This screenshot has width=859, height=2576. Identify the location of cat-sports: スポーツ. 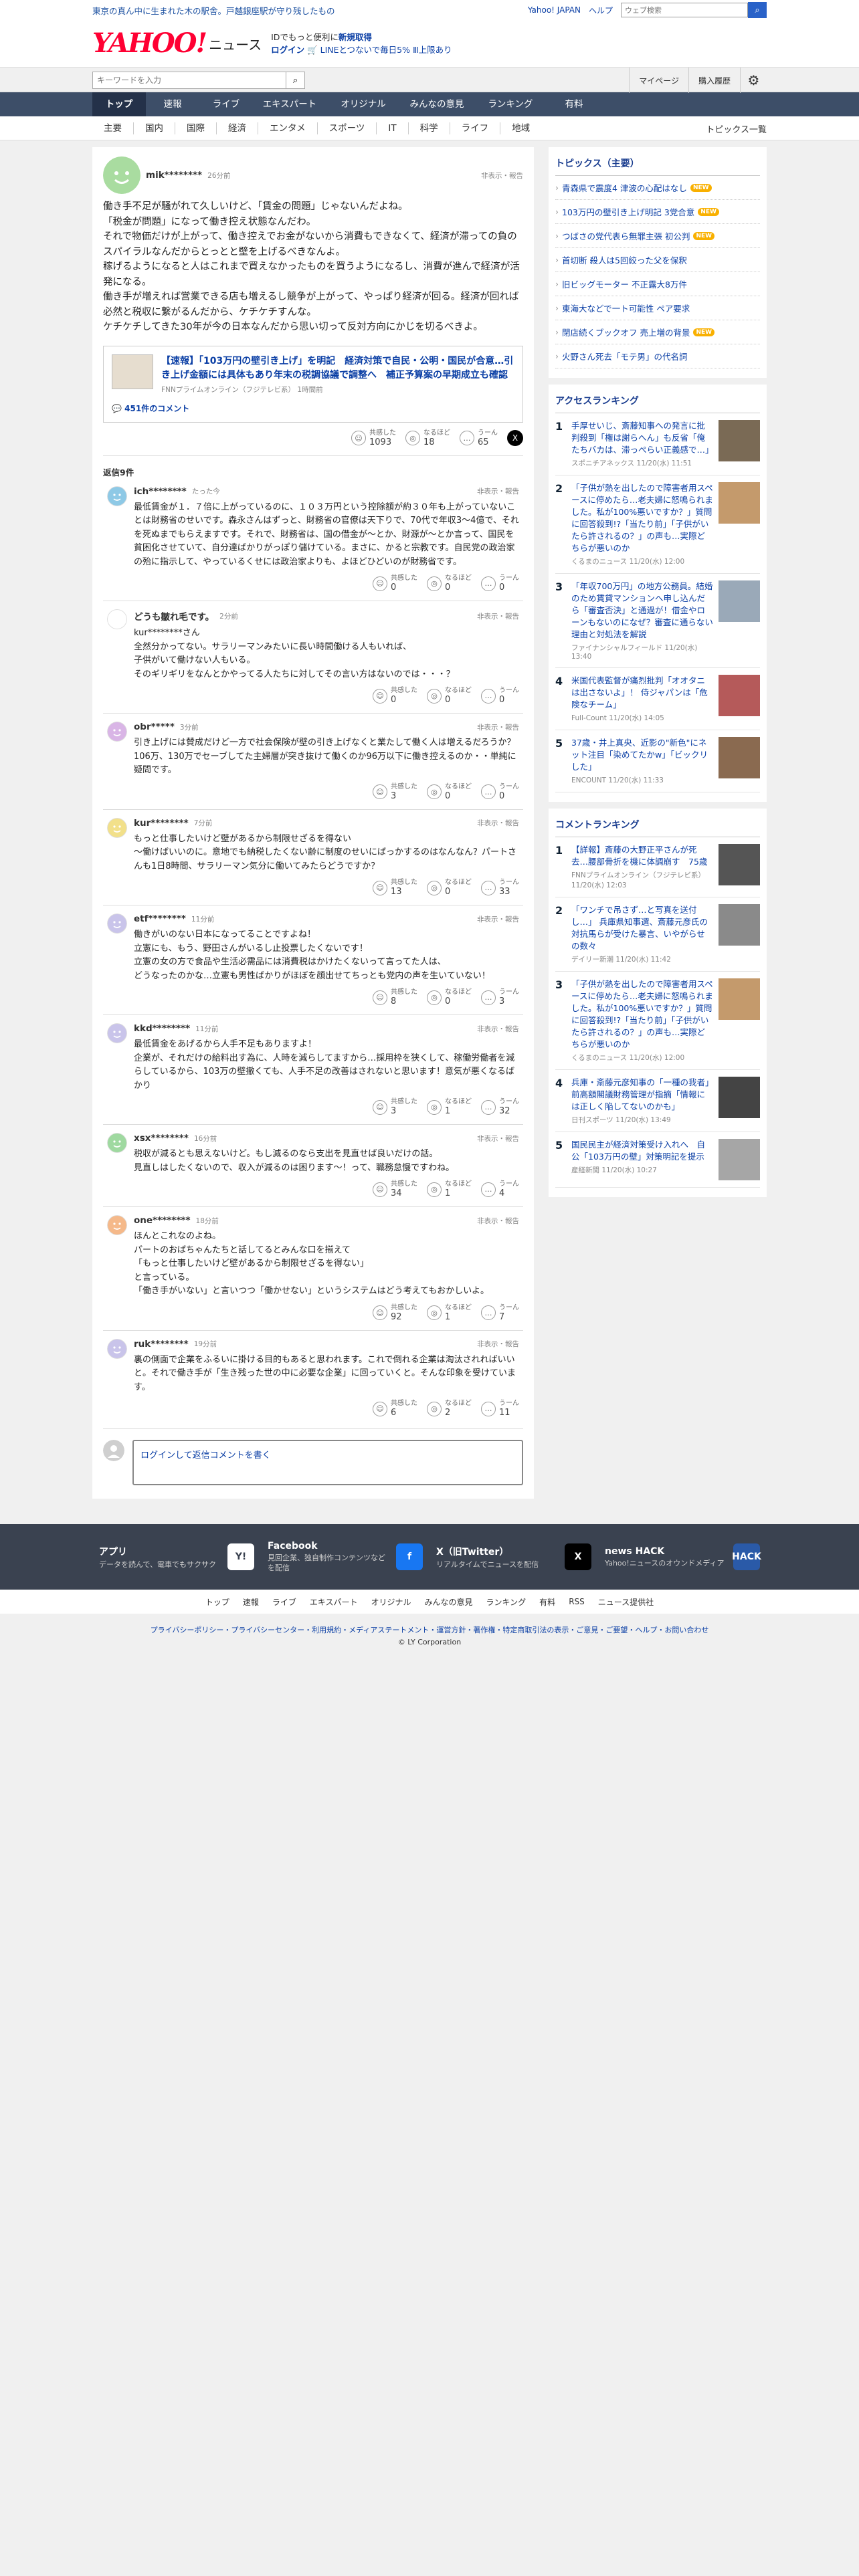
(347, 128).